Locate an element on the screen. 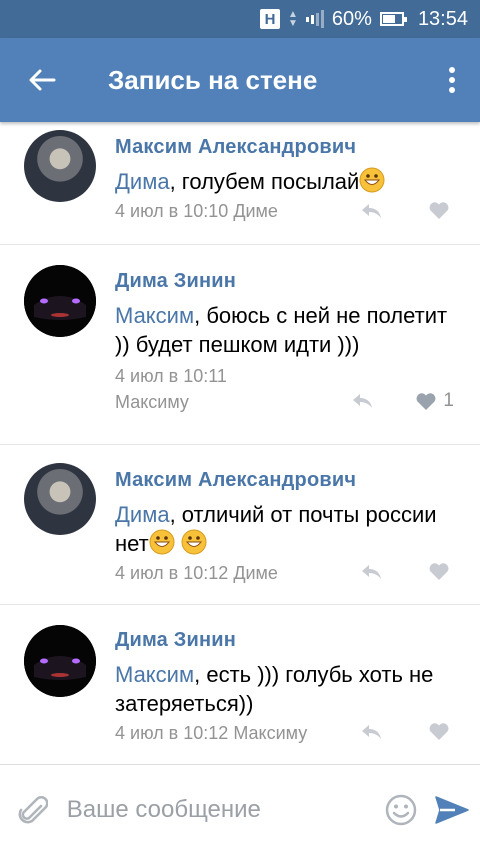 Image resolution: width=480 pixels, height=855 pixels. battery-icon is located at coordinates (393, 19).